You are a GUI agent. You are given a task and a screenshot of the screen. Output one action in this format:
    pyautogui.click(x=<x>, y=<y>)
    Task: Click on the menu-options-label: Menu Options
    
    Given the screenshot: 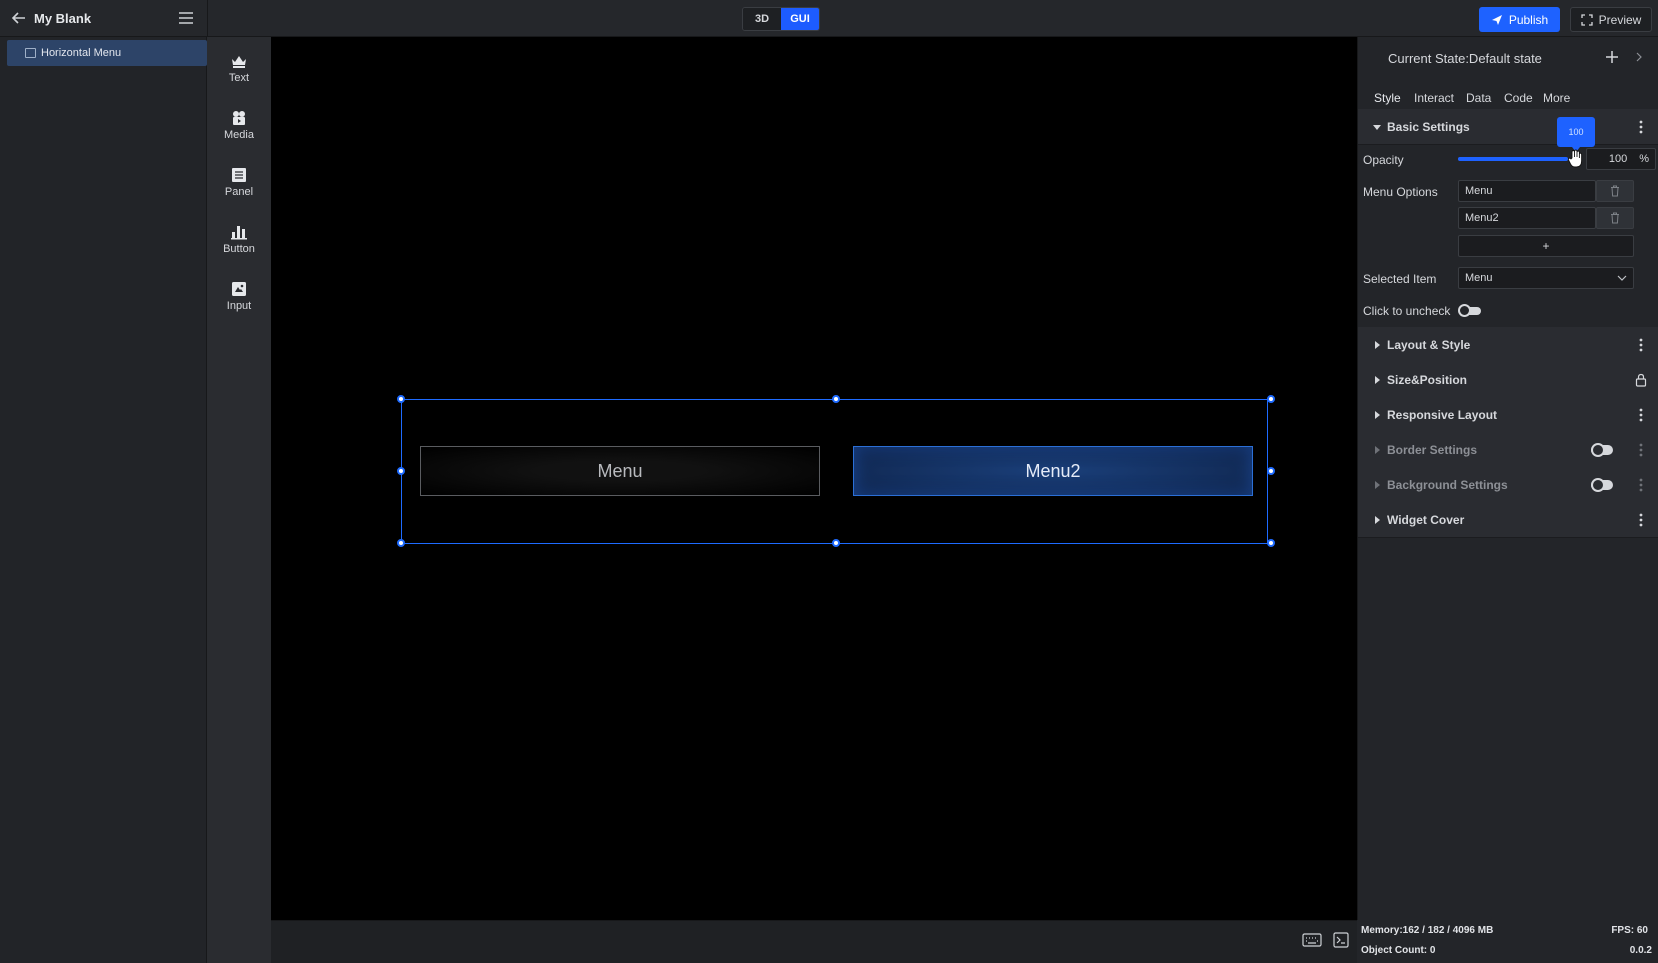 What is the action you would take?
    pyautogui.click(x=1400, y=192)
    